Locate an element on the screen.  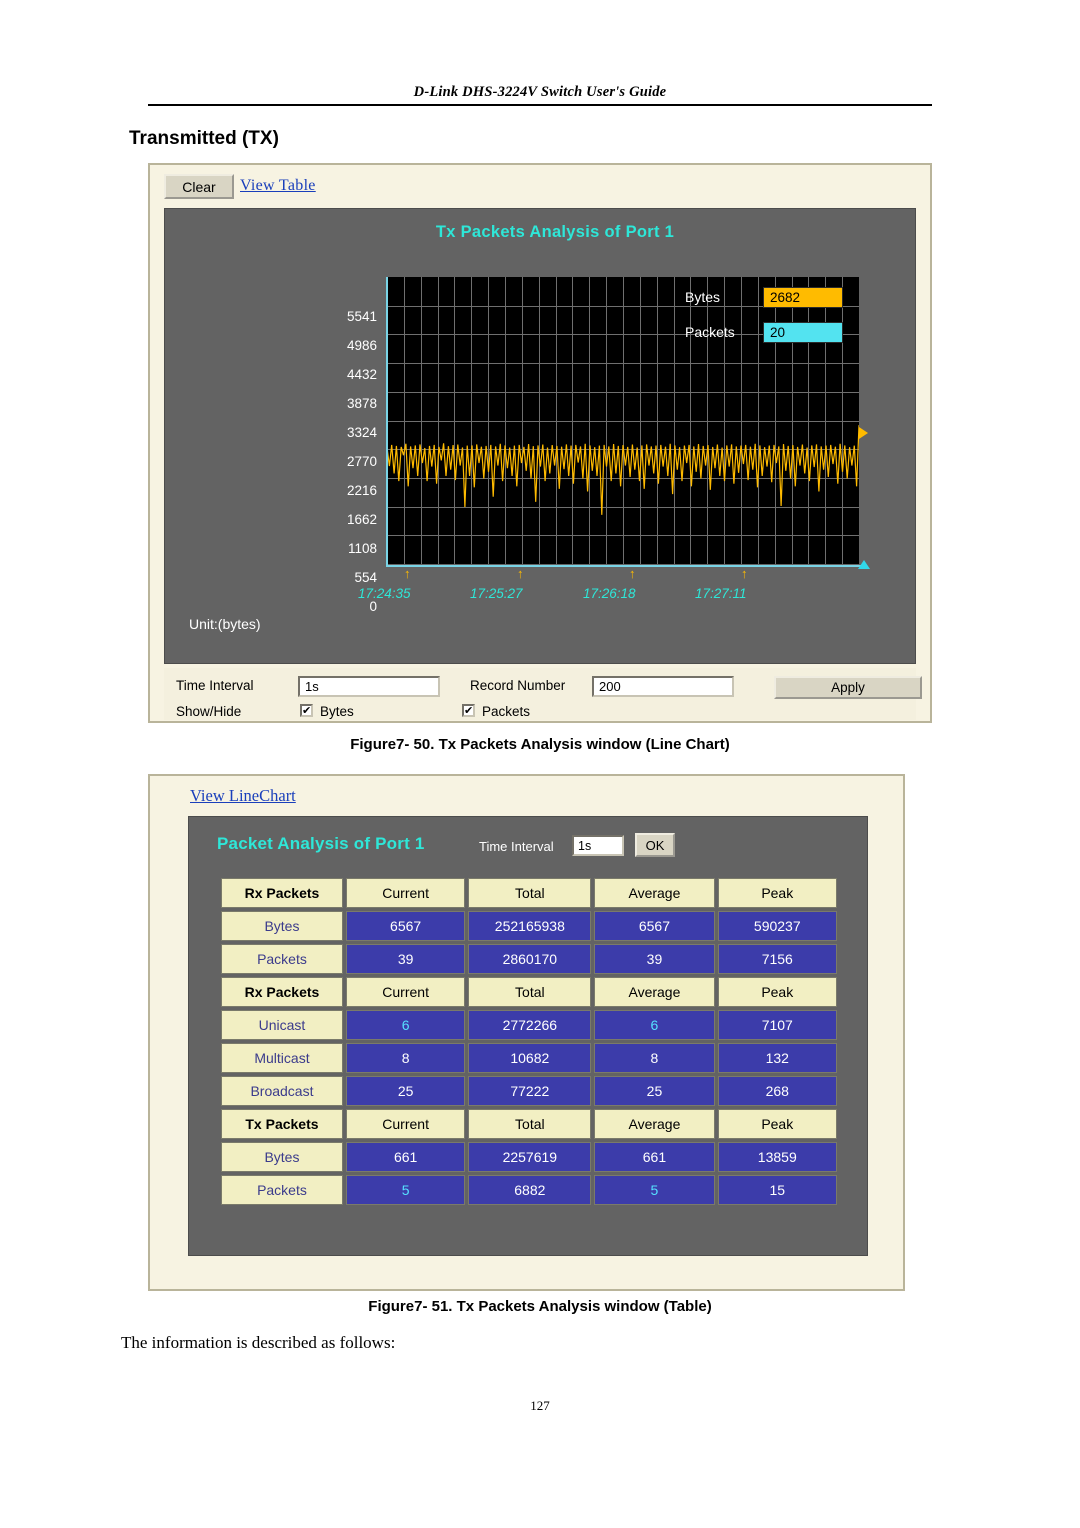
table-header-cell: Peak is located at coordinates (777, 992).